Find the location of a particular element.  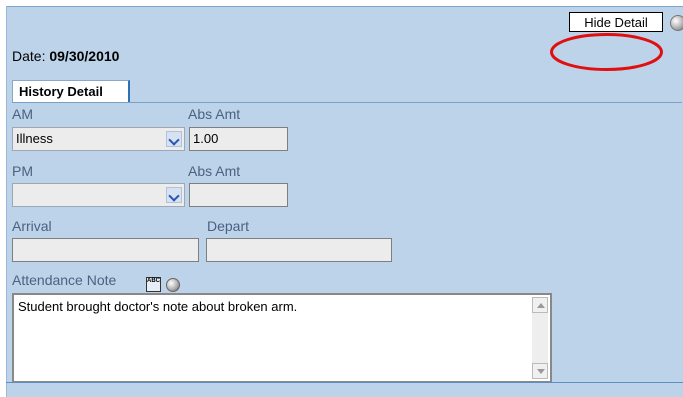

note-scrollbar is located at coordinates (540, 338).